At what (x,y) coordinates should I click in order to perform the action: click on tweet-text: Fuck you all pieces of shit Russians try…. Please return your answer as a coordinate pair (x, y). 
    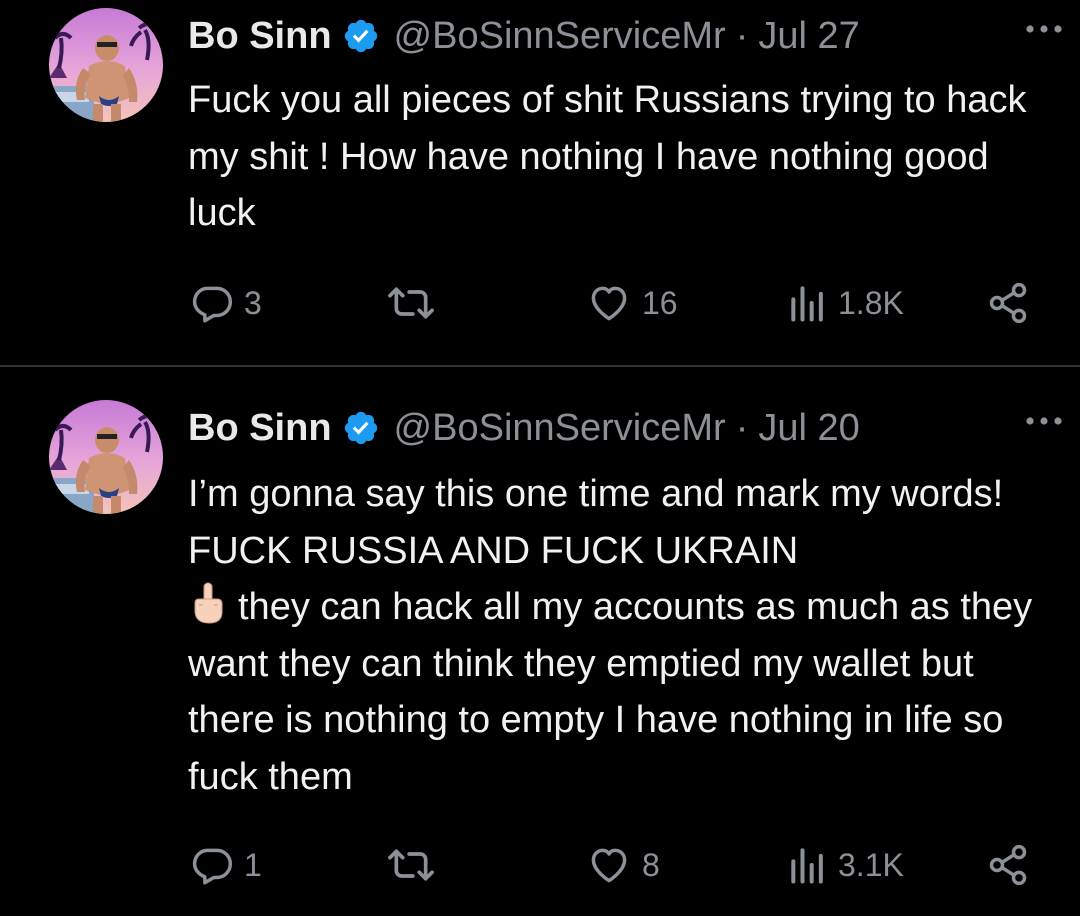
    Looking at the image, I should click on (613, 156).